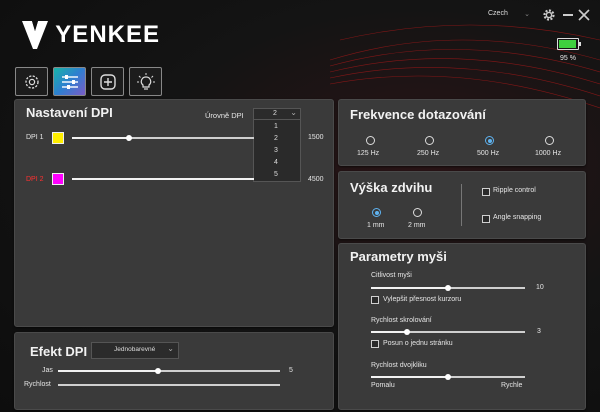 The height and width of the screenshot is (412, 600). What do you see at coordinates (276, 126) in the screenshot?
I see `dropdown-option: 1` at bounding box center [276, 126].